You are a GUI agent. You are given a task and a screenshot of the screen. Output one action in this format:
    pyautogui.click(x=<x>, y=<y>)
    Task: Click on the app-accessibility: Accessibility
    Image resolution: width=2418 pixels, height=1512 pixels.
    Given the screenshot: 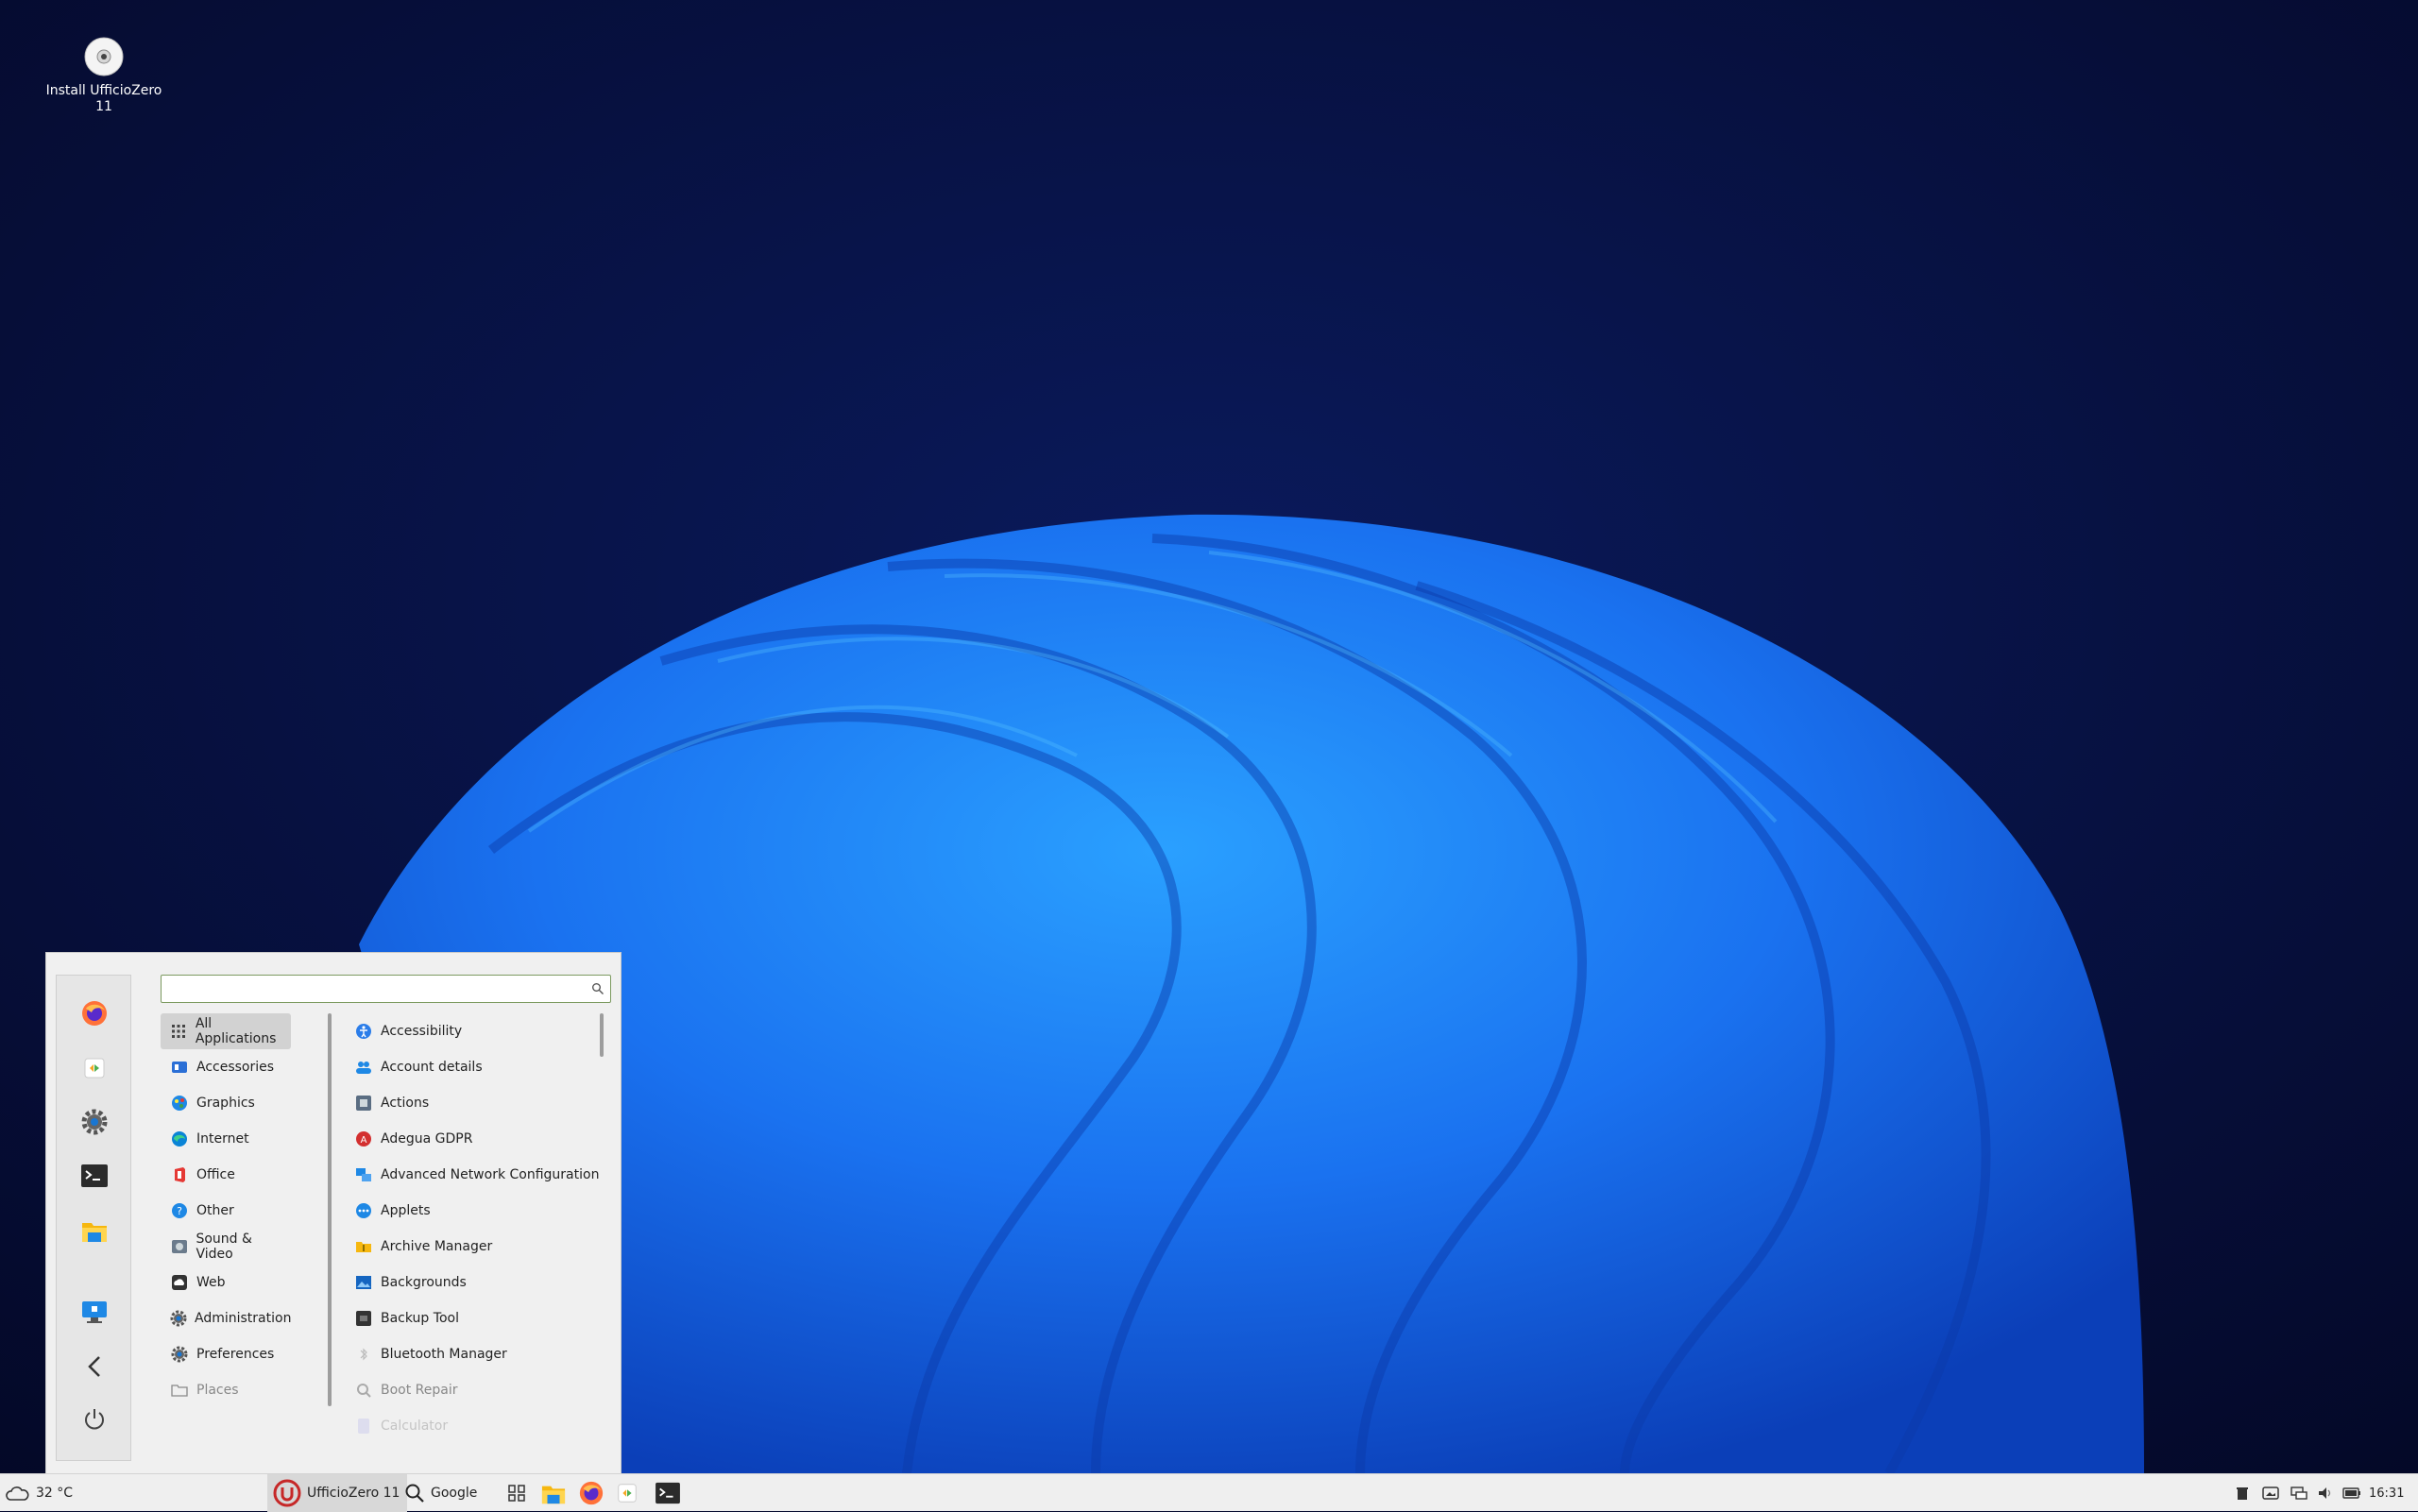 What is the action you would take?
    pyautogui.click(x=491, y=1031)
    